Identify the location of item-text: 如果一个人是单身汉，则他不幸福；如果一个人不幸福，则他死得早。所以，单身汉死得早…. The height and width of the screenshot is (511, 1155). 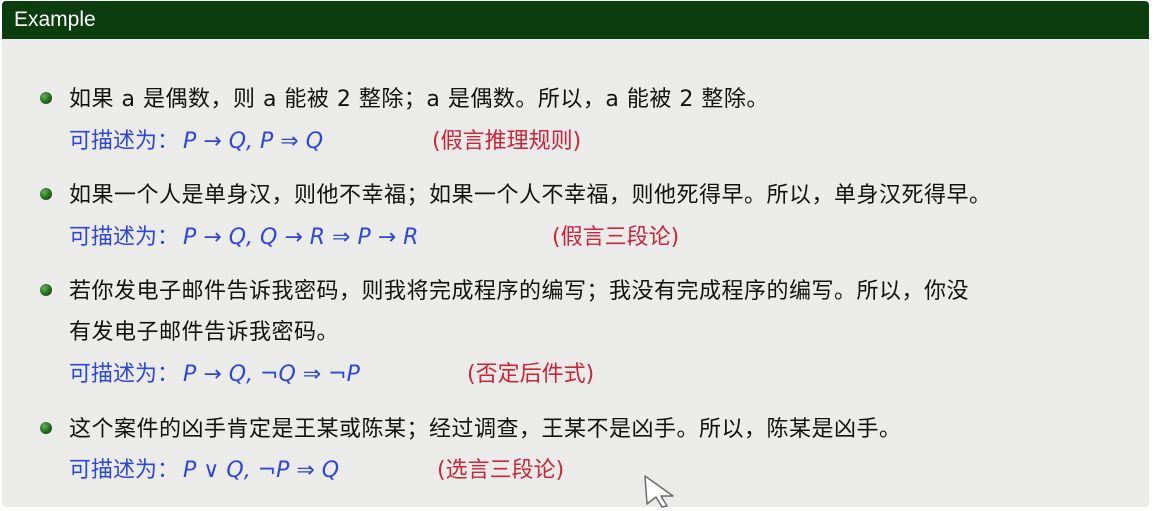
(530, 195).